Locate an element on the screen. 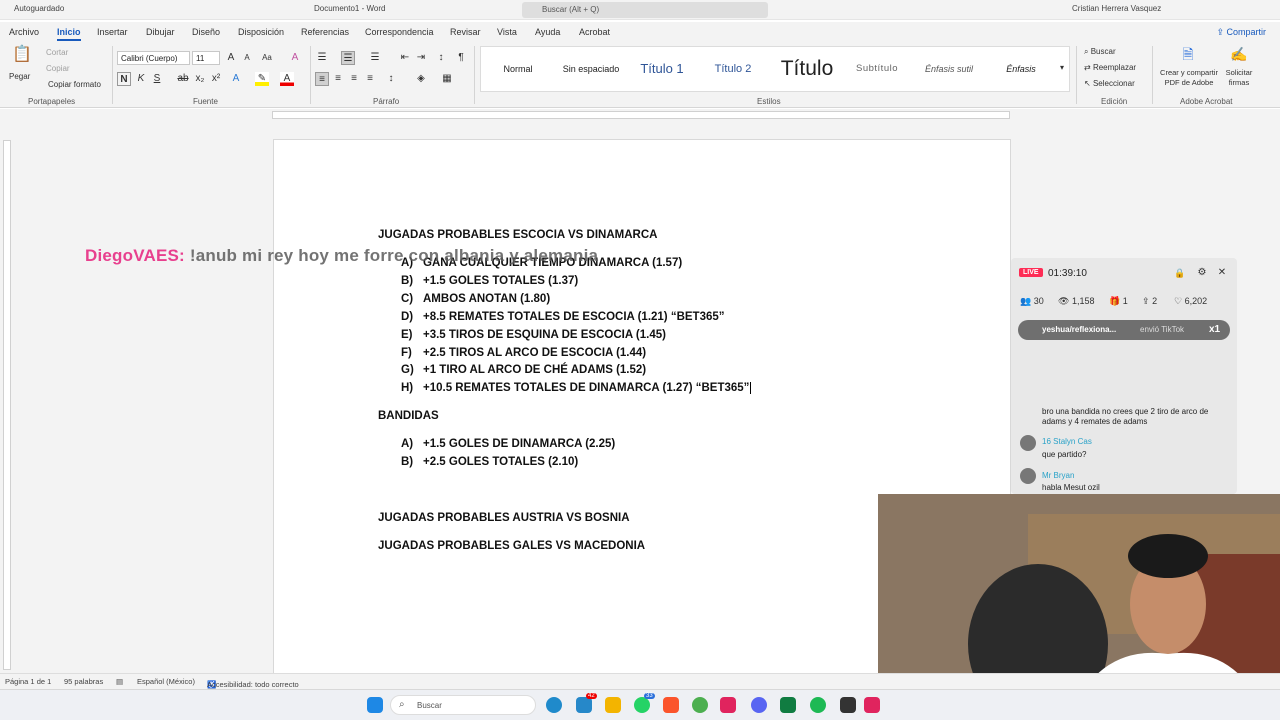 The height and width of the screenshot is (720, 1280). style-title: Título is located at coordinates (807, 69).